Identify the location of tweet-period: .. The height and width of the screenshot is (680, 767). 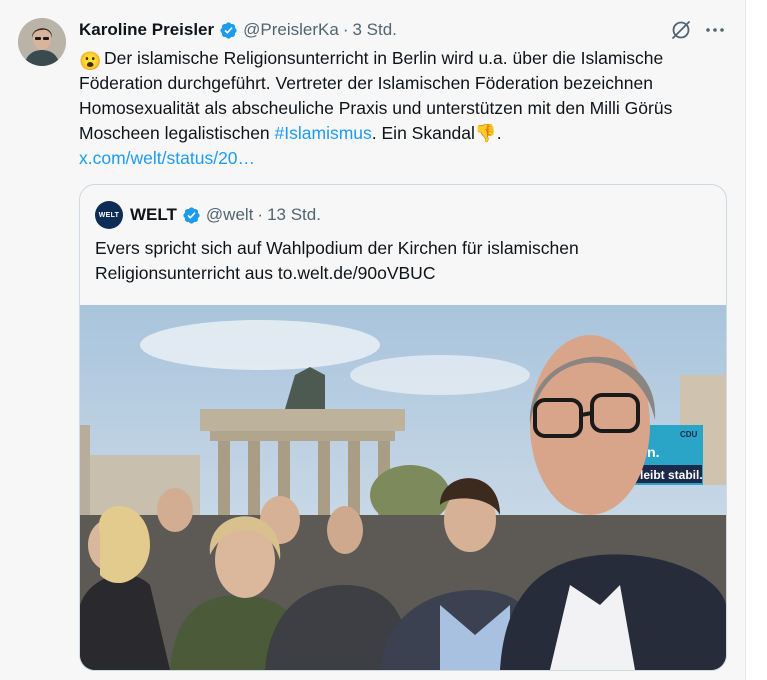
(499, 133).